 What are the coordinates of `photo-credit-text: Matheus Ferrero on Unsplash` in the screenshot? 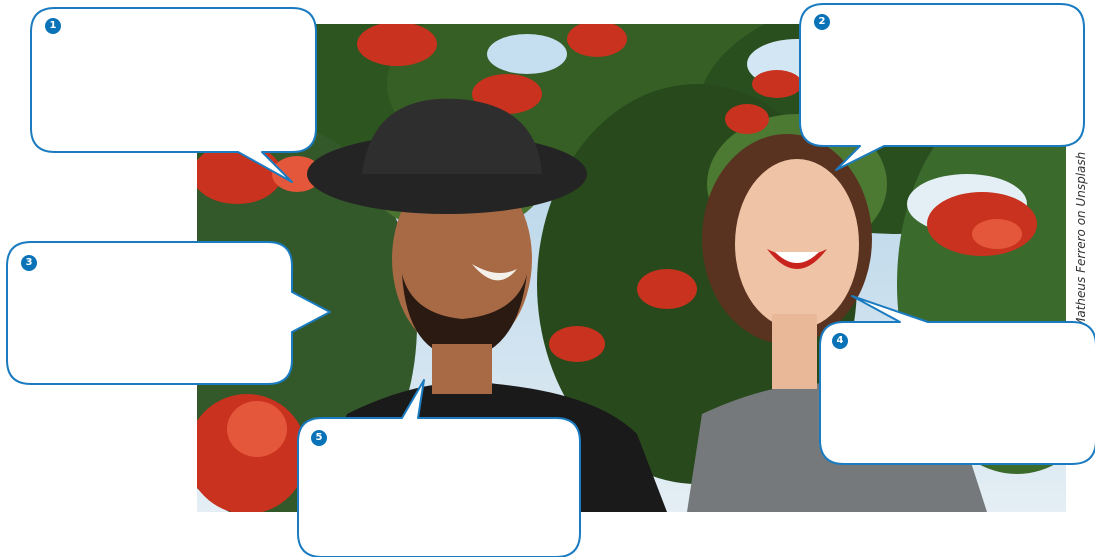 It's located at (1081, 239).